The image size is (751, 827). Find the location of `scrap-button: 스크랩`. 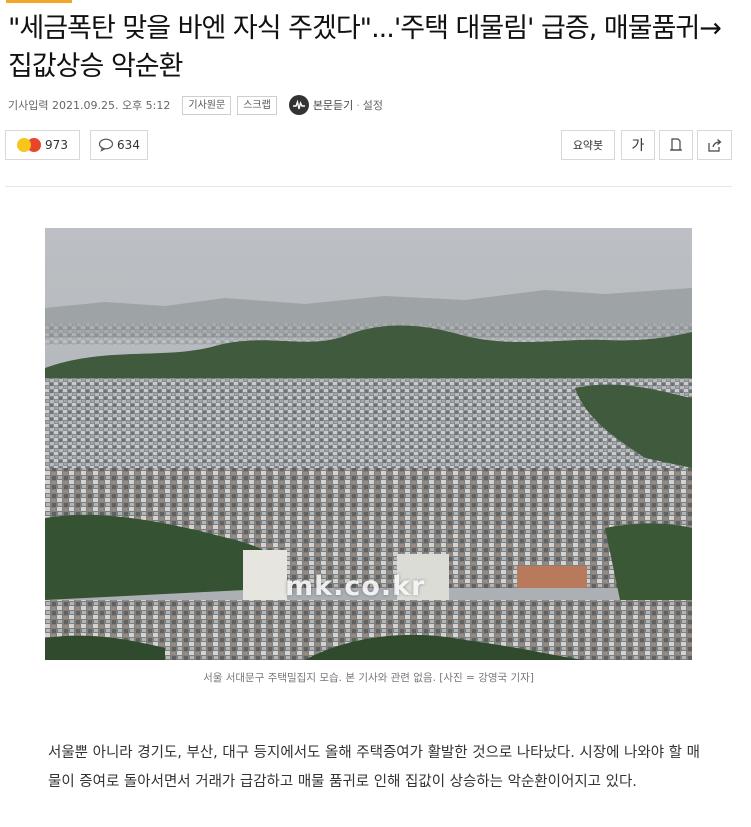

scrap-button: 스크랩 is located at coordinates (257, 105).